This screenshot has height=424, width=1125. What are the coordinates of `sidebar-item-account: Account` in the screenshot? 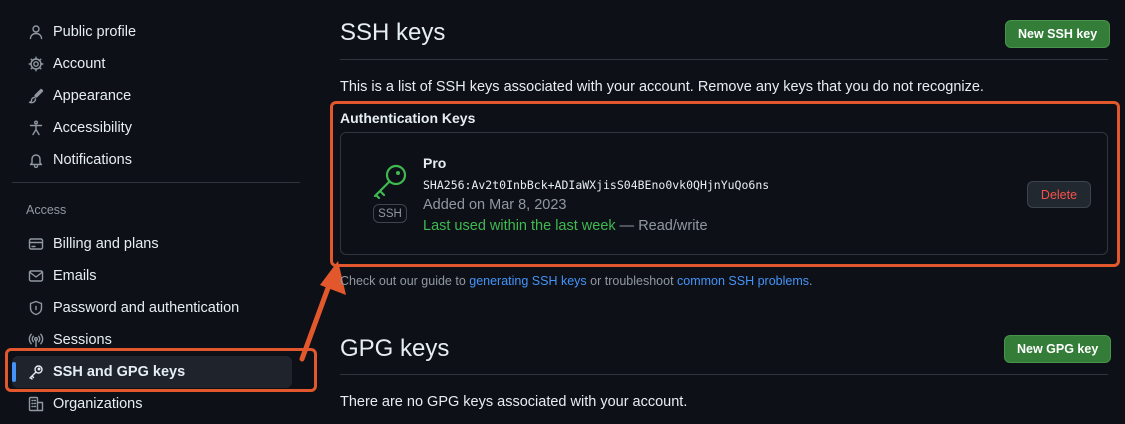 It's located at (152, 64).